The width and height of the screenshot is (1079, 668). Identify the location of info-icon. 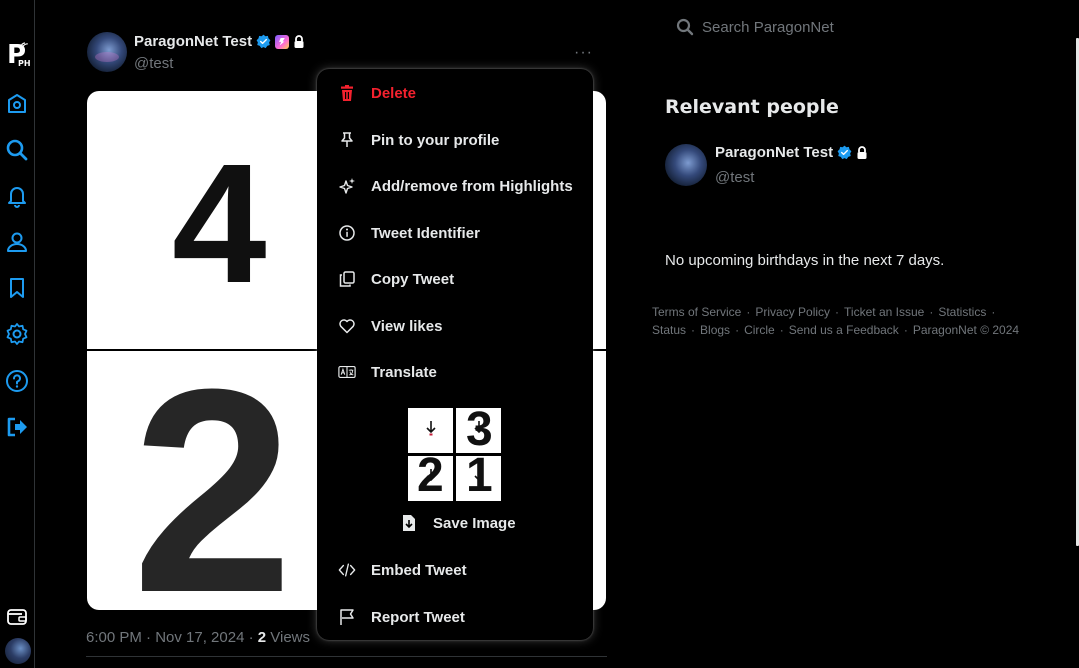
(347, 233).